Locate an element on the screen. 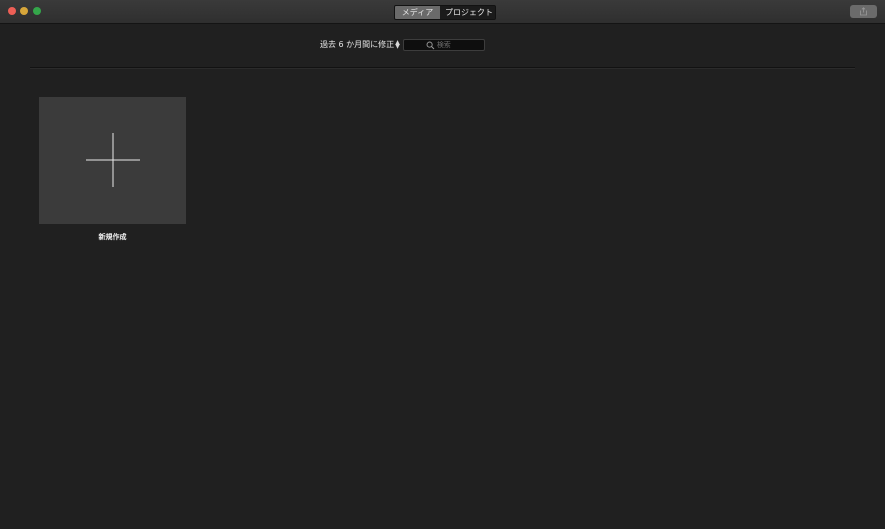  tab-projects: プロジェクト is located at coordinates (467, 12).